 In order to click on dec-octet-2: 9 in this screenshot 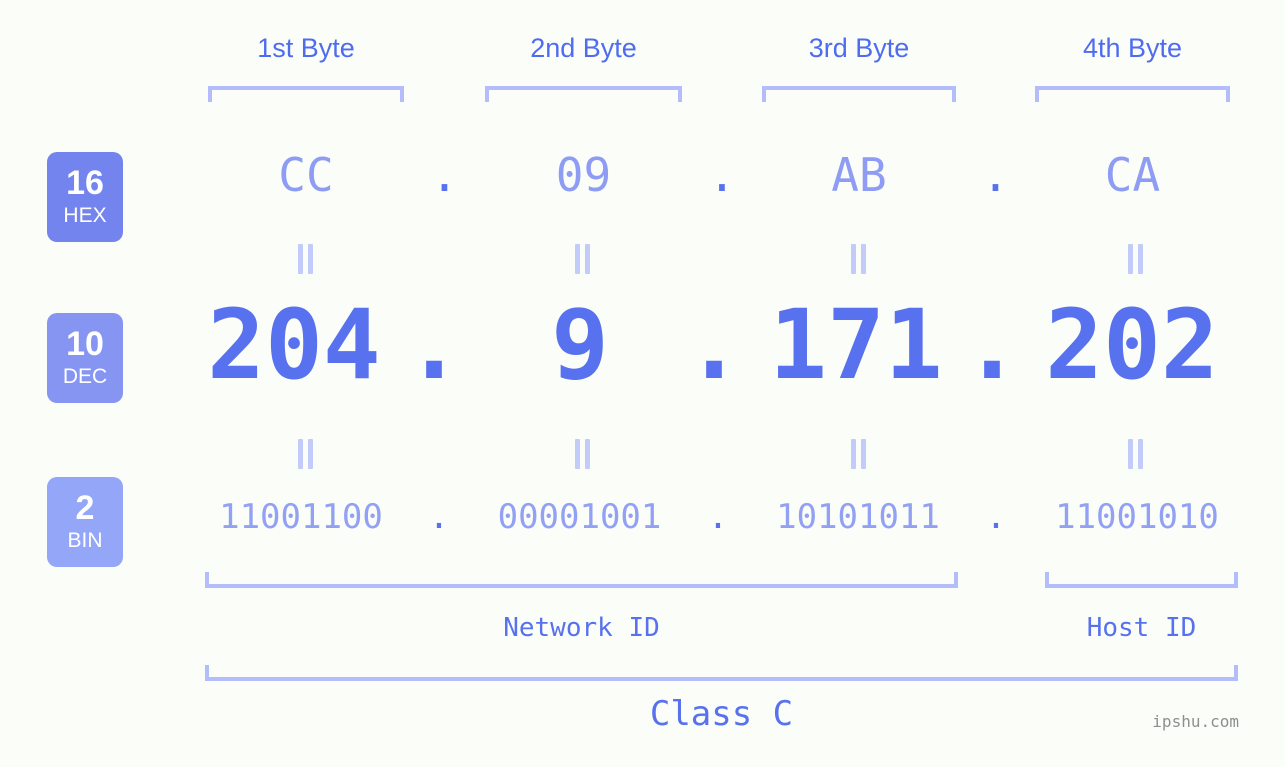, I will do `click(580, 345)`.